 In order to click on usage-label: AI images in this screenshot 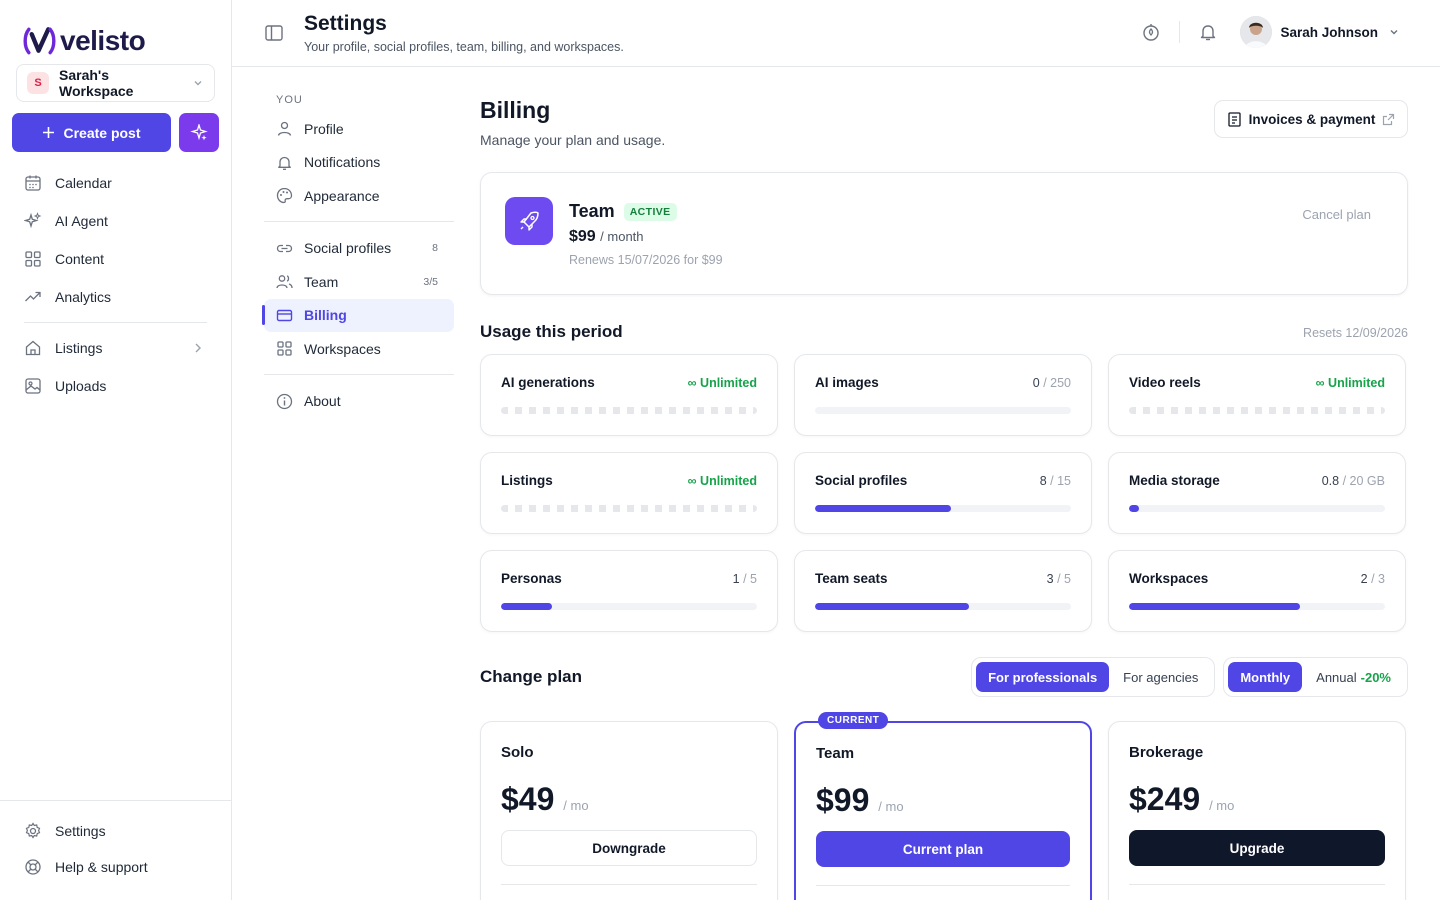, I will do `click(847, 382)`.